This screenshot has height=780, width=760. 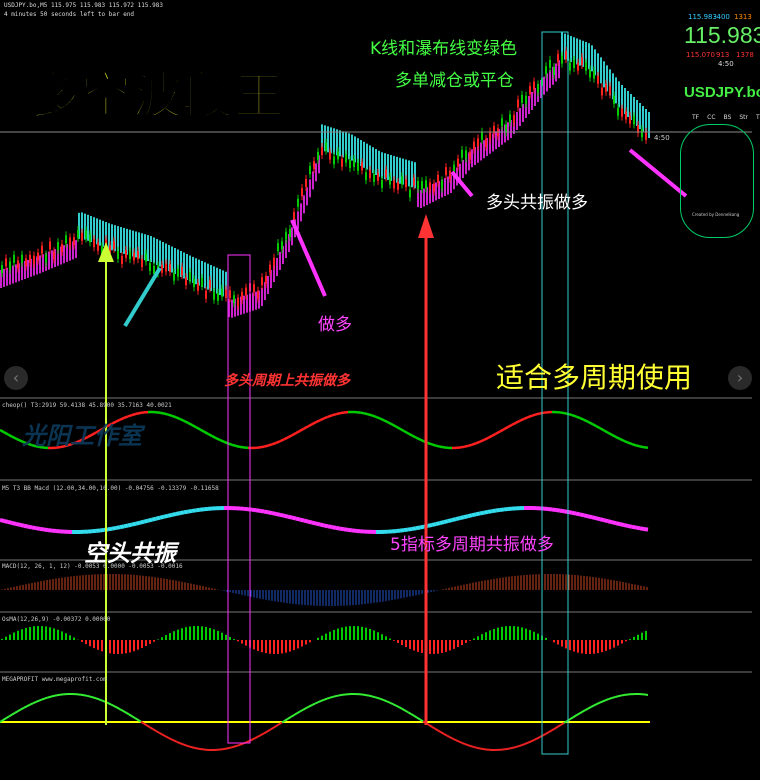 I want to click on kline-note-line2: 多单减仓或平仓, so click(x=454, y=81).